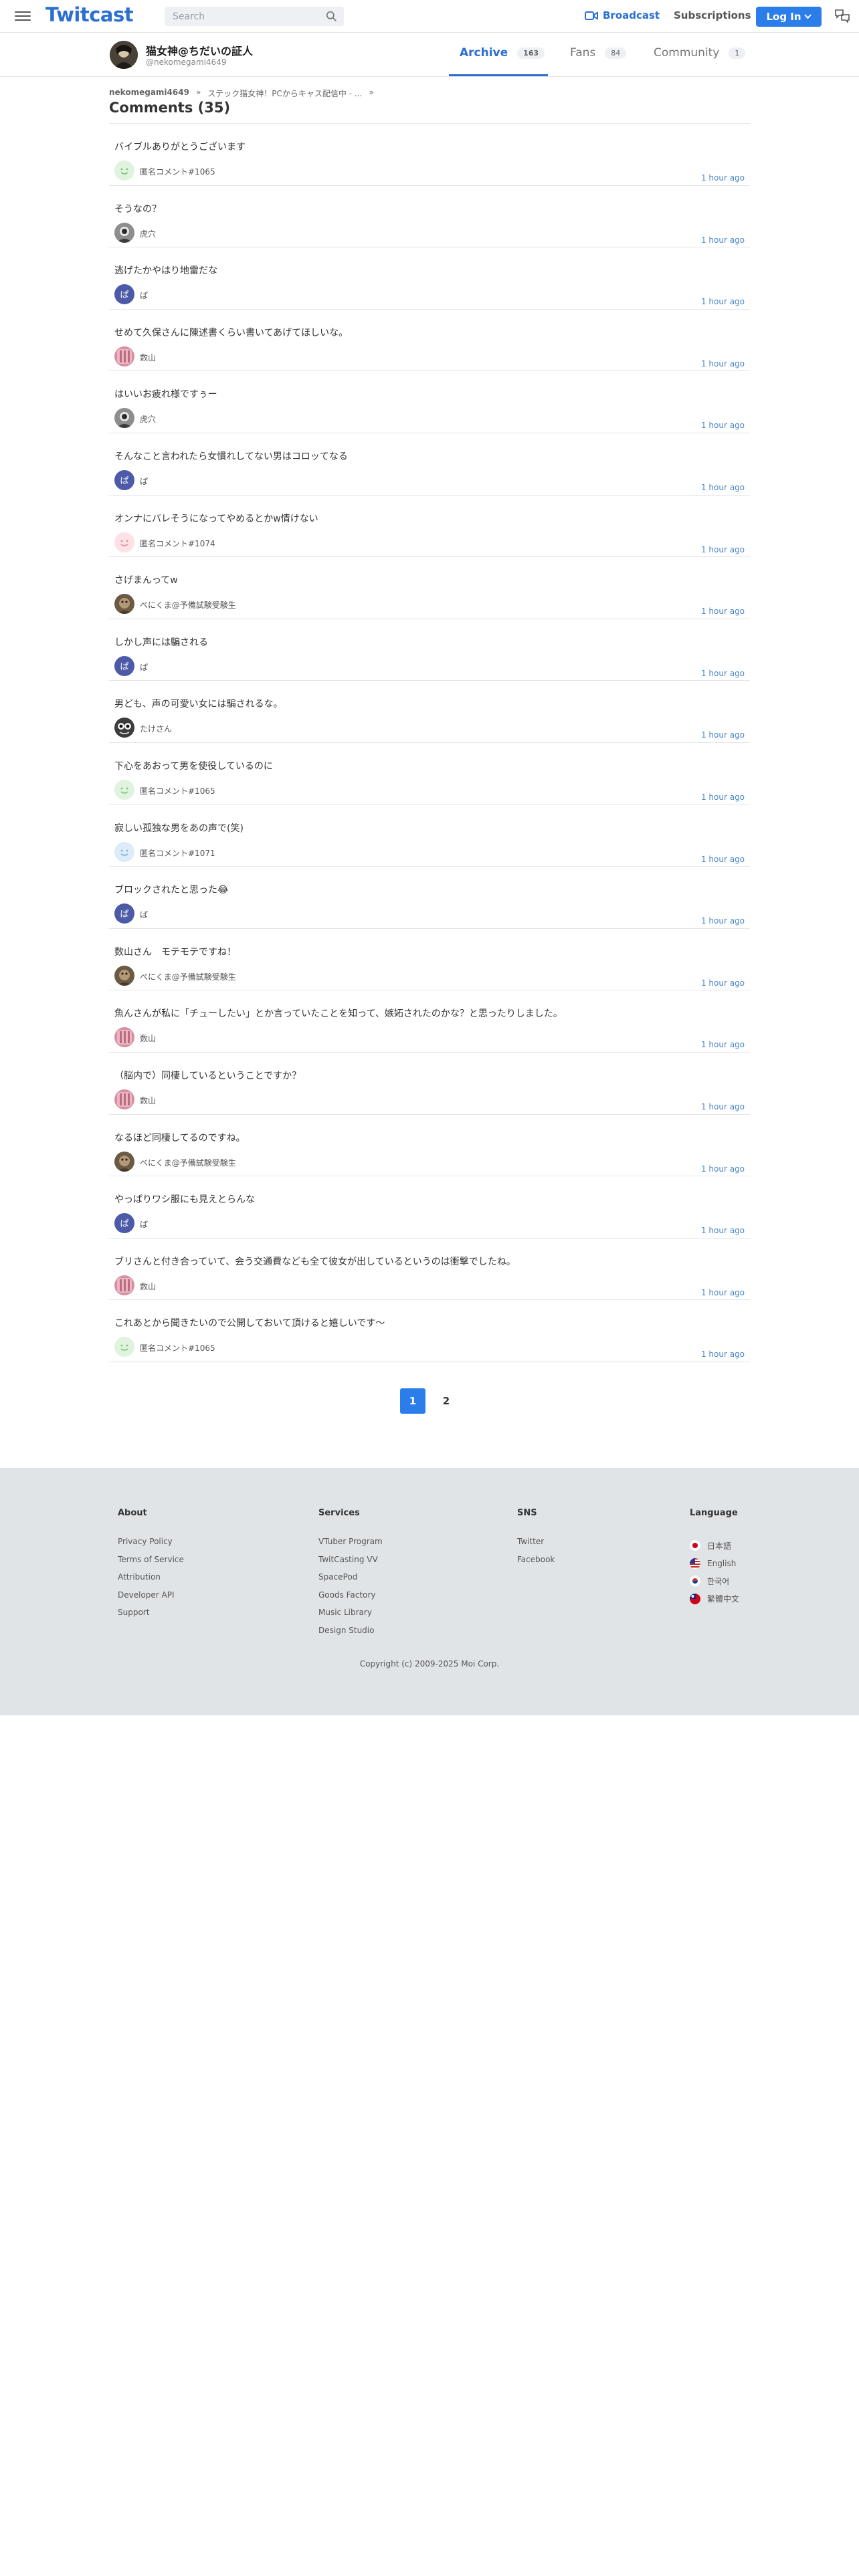 This screenshot has width=859, height=2576. Describe the element at coordinates (124, 55) in the screenshot. I see `user-avatar` at that location.